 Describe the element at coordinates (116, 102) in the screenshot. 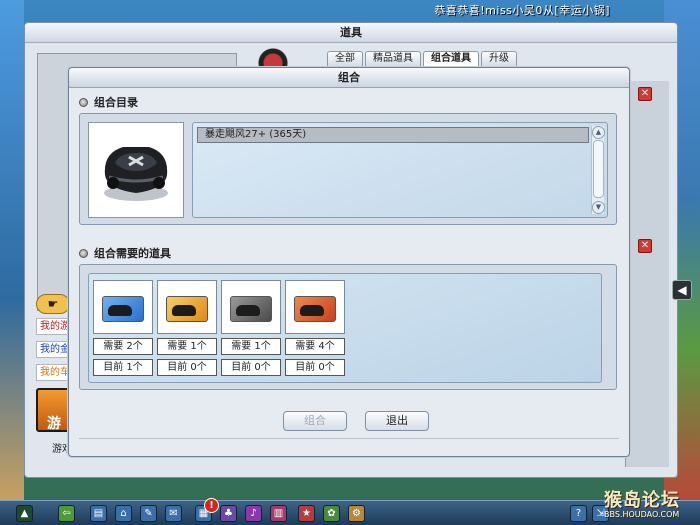

I see `catalog-heading-text: 组合目录` at that location.